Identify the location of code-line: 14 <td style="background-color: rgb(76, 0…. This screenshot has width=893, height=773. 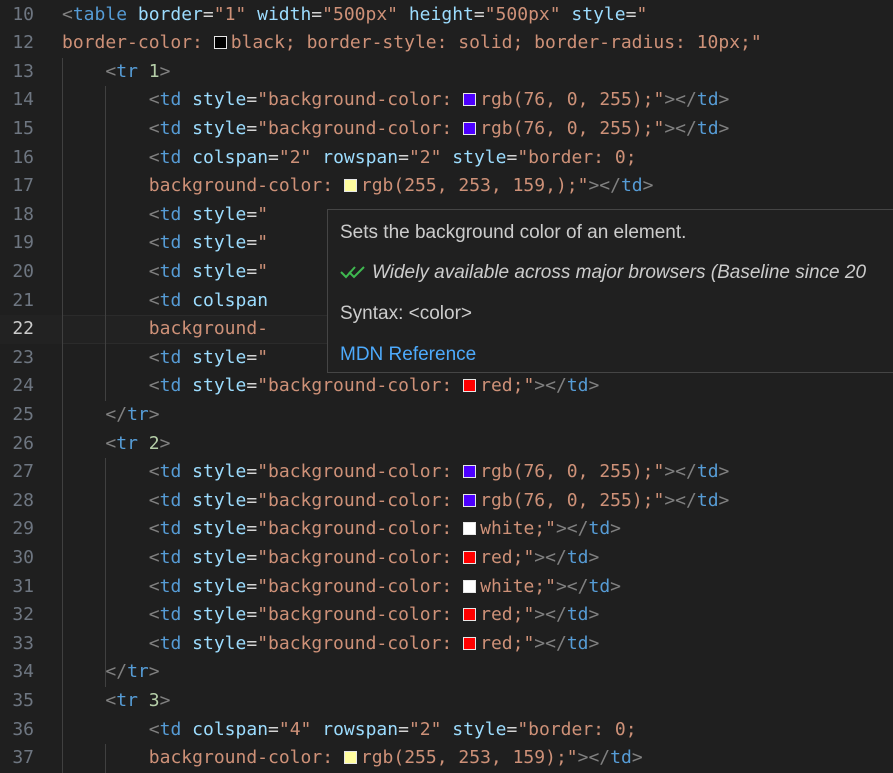
(446, 100).